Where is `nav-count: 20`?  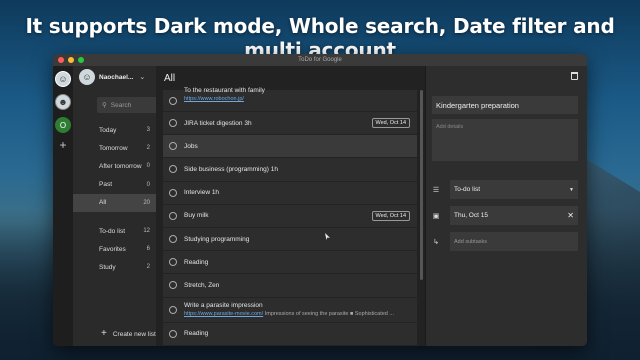
nav-count: 20 is located at coordinates (146, 202).